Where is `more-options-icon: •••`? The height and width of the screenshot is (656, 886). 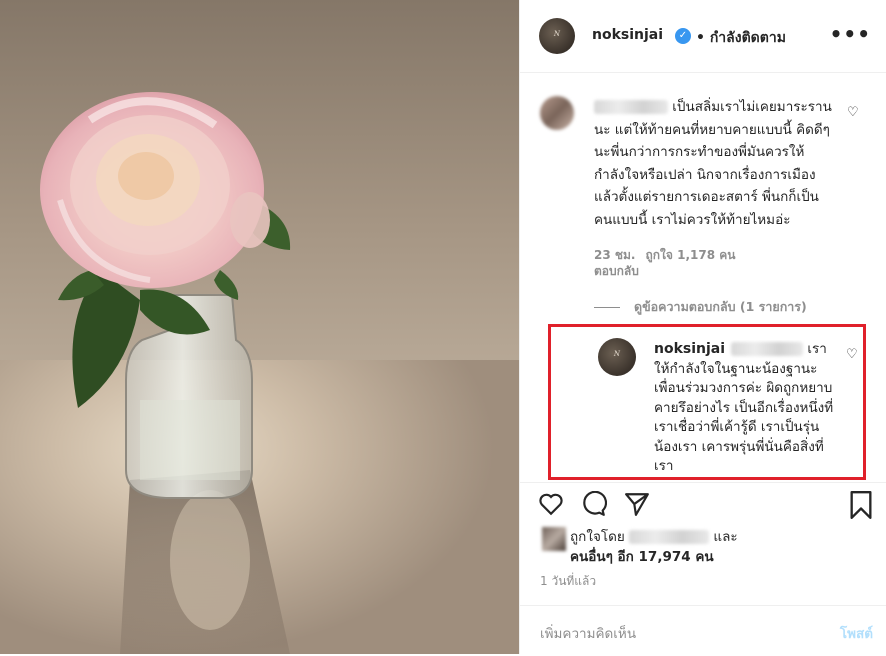 more-options-icon: ••• is located at coordinates (850, 34).